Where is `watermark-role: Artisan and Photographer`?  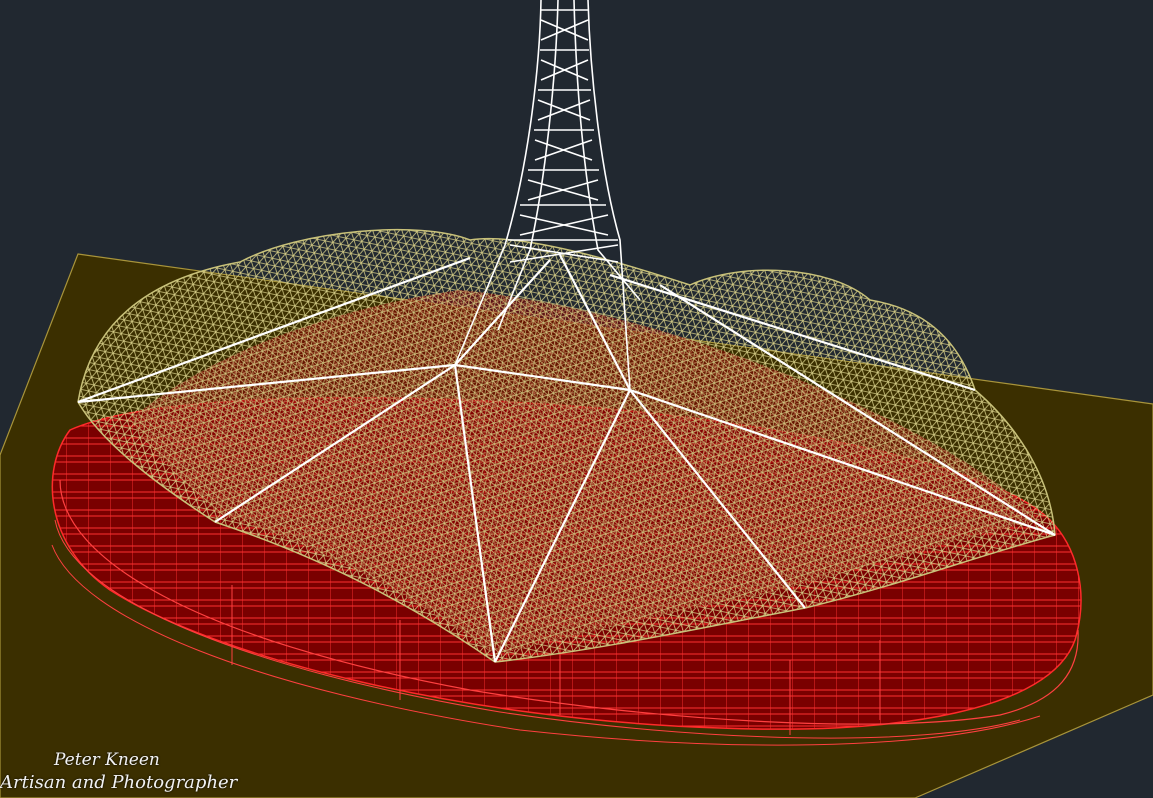
watermark-role: Artisan and Photographer is located at coordinates (119, 782).